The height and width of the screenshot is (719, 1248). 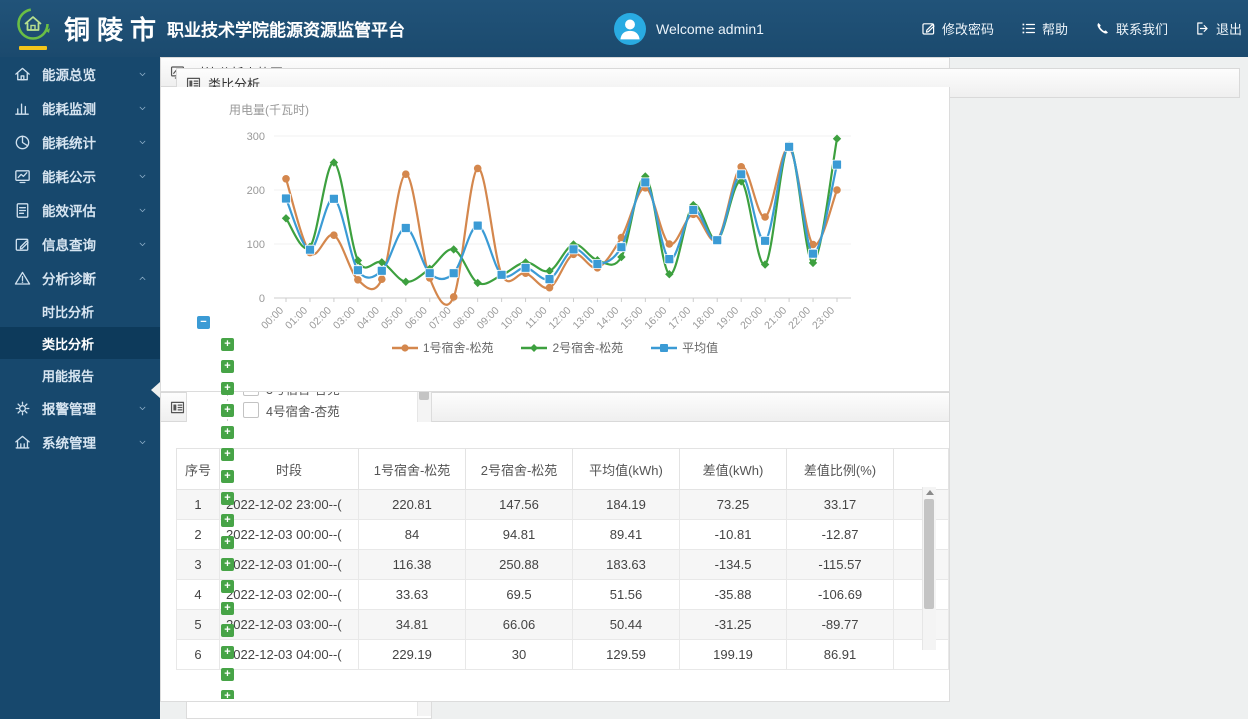 What do you see at coordinates (256, 191) in the screenshot?
I see `svg-text: 200` at bounding box center [256, 191].